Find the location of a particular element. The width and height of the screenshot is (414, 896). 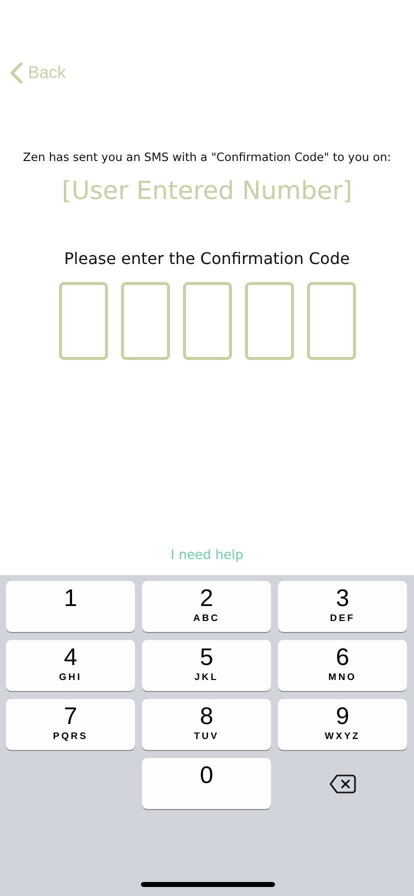

keypad-key: 3 DEF is located at coordinates (342, 606).